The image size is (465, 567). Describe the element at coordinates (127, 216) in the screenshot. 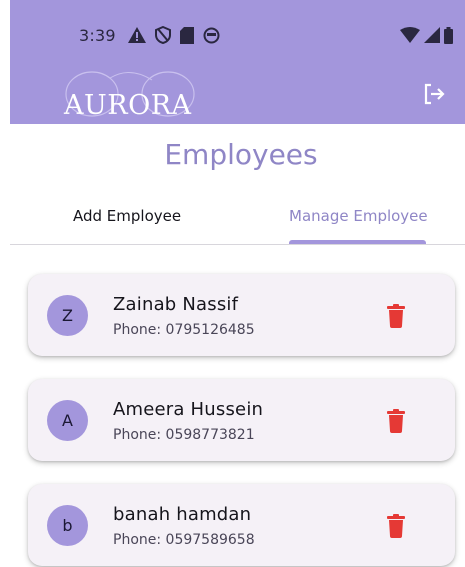

I see `tab-add-employee: Add Employee` at that location.